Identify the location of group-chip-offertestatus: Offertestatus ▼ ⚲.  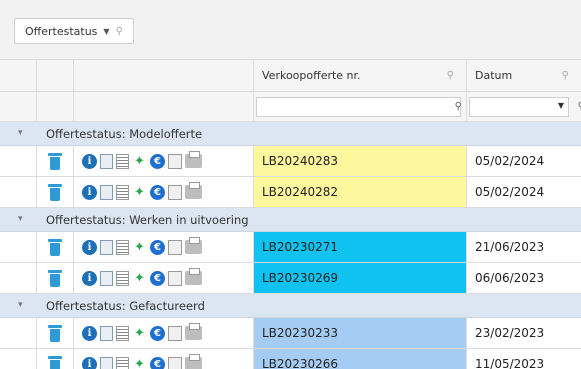
(74, 31).